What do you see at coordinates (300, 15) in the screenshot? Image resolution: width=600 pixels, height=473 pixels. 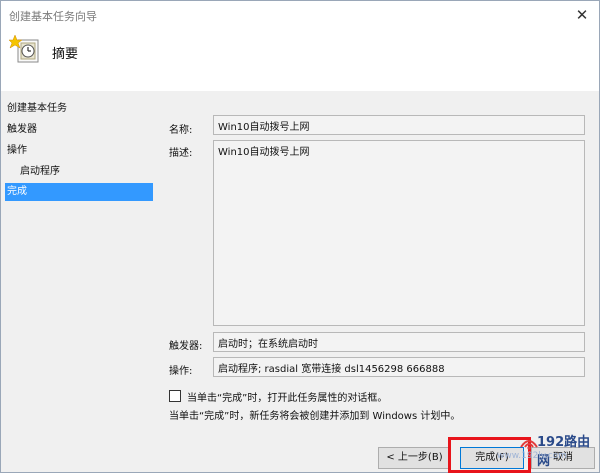 I see `title-bar: 创建基本任务向导 ✕` at bounding box center [300, 15].